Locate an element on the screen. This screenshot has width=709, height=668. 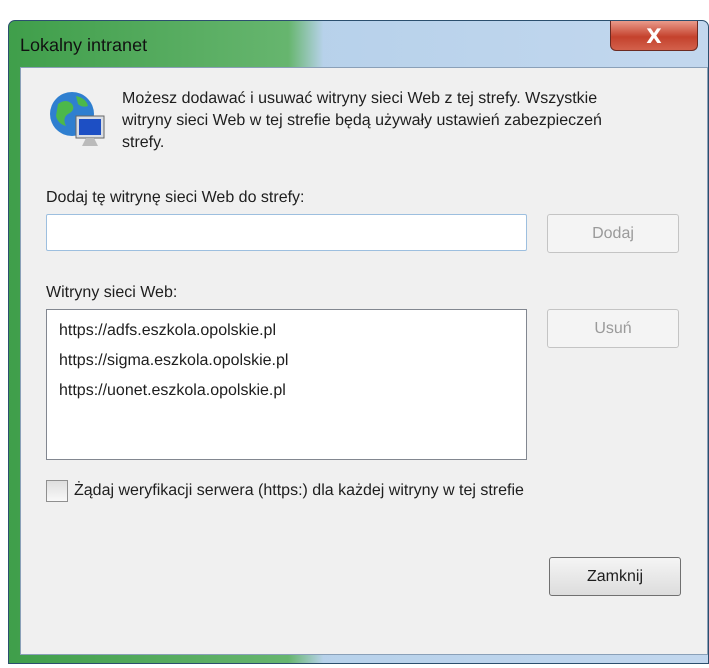
add-site-label: Dodaj tę witrynę sieci Web do strefy: is located at coordinates (176, 198).